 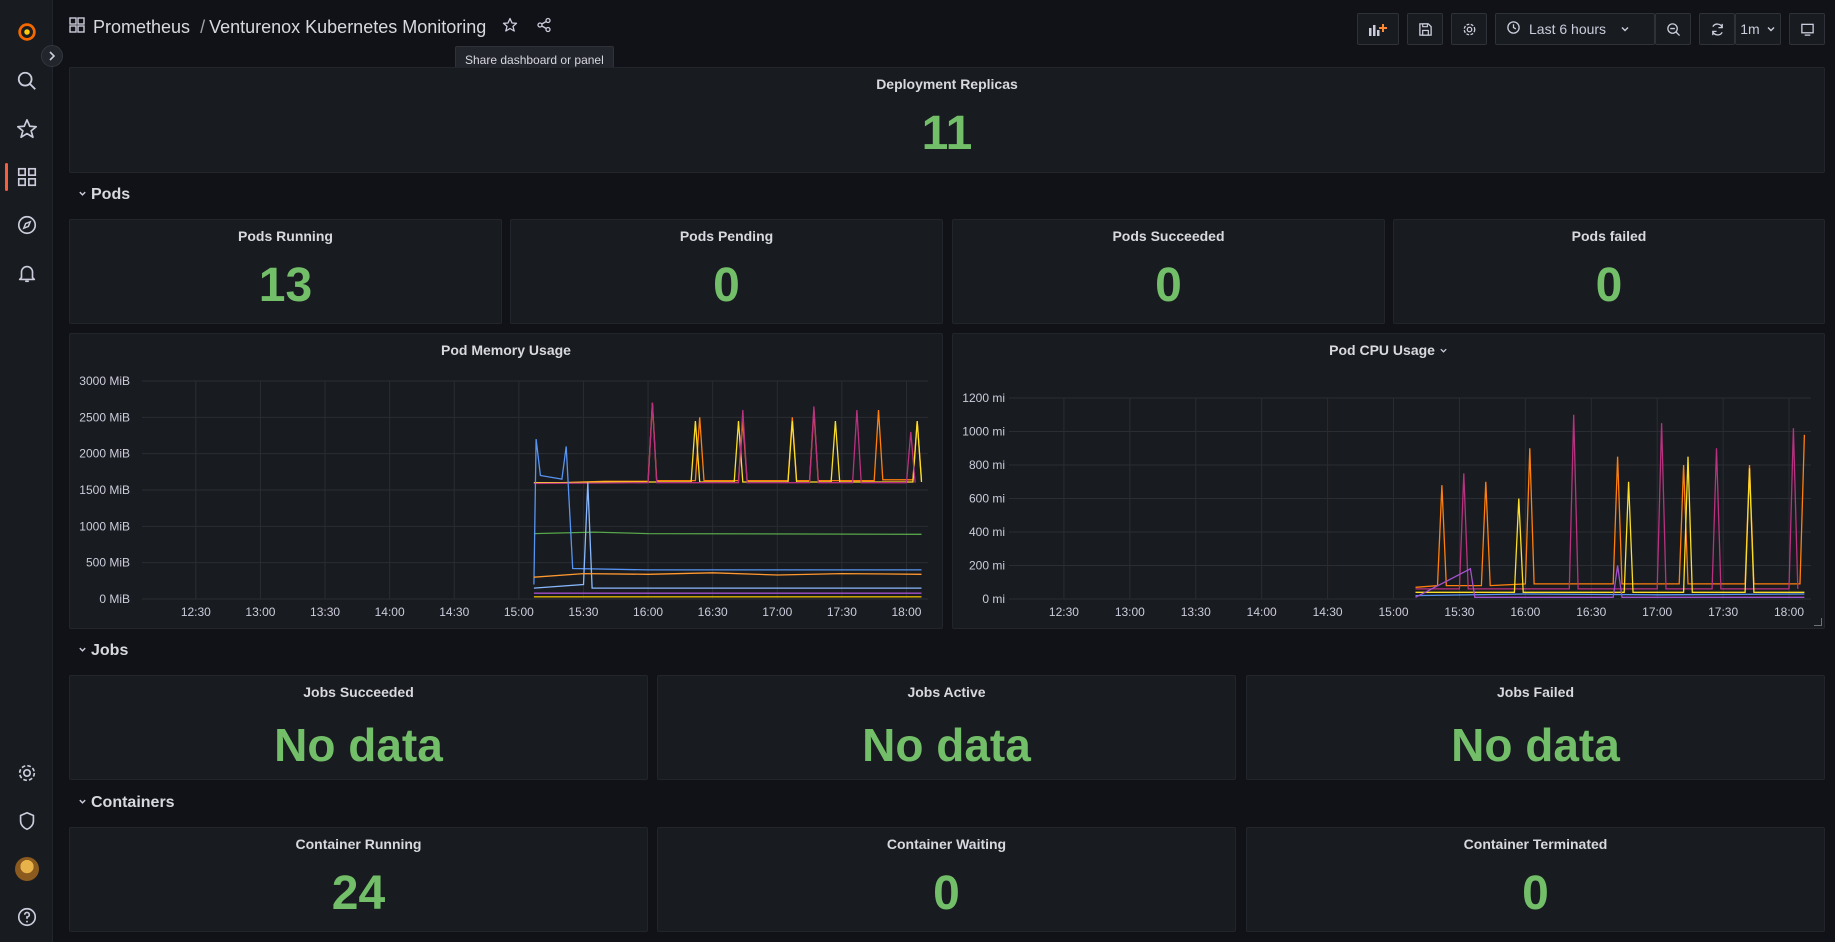 I want to click on dashboards-icon, so click(x=26, y=177).